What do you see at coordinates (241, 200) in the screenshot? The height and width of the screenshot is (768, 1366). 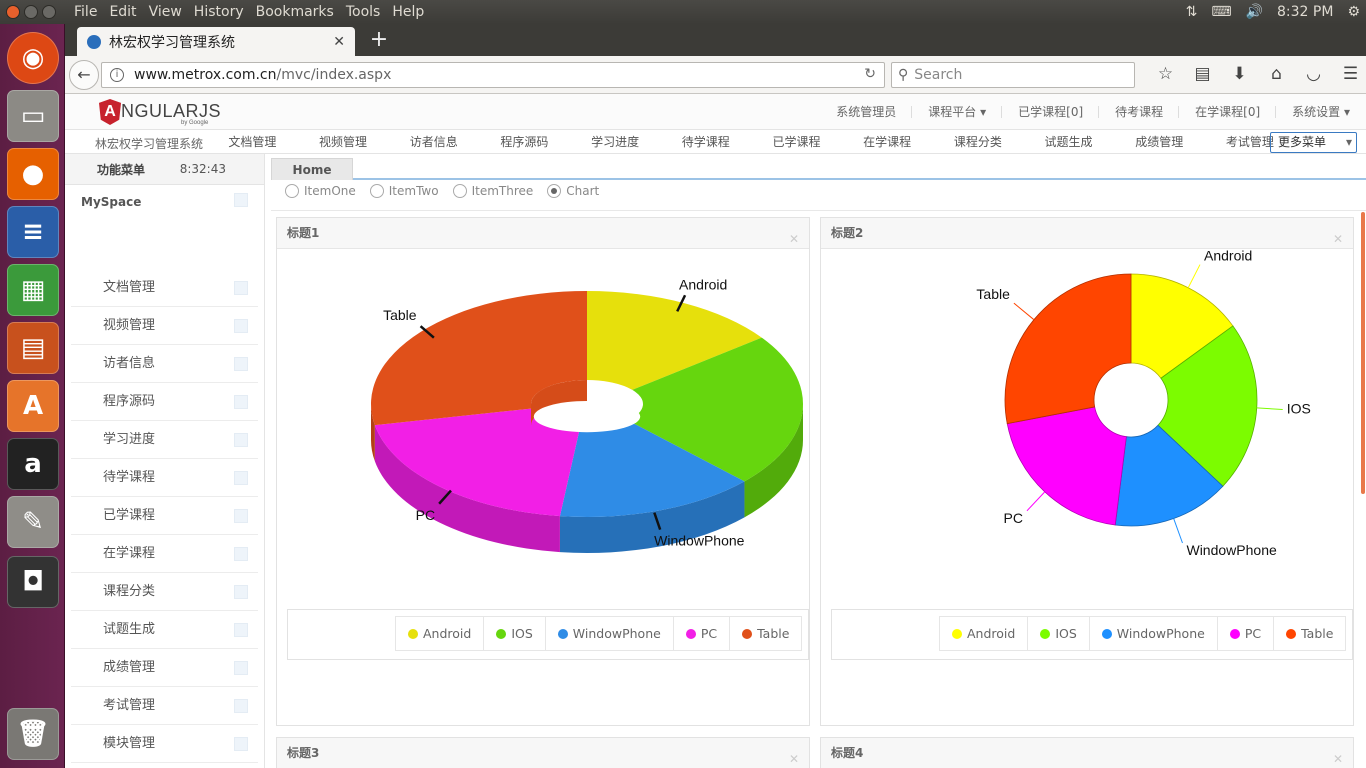 I see `myspace-toggle-icon` at bounding box center [241, 200].